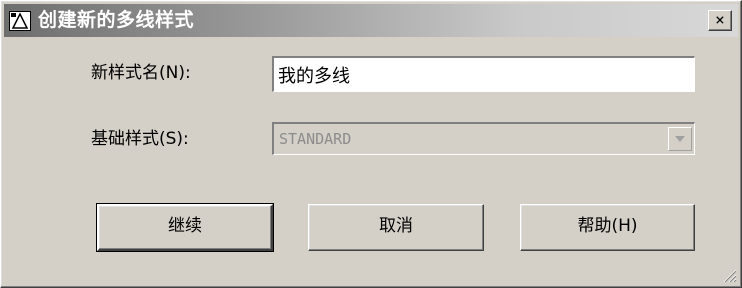 The height and width of the screenshot is (288, 742). I want to click on close-button: ×, so click(720, 20).